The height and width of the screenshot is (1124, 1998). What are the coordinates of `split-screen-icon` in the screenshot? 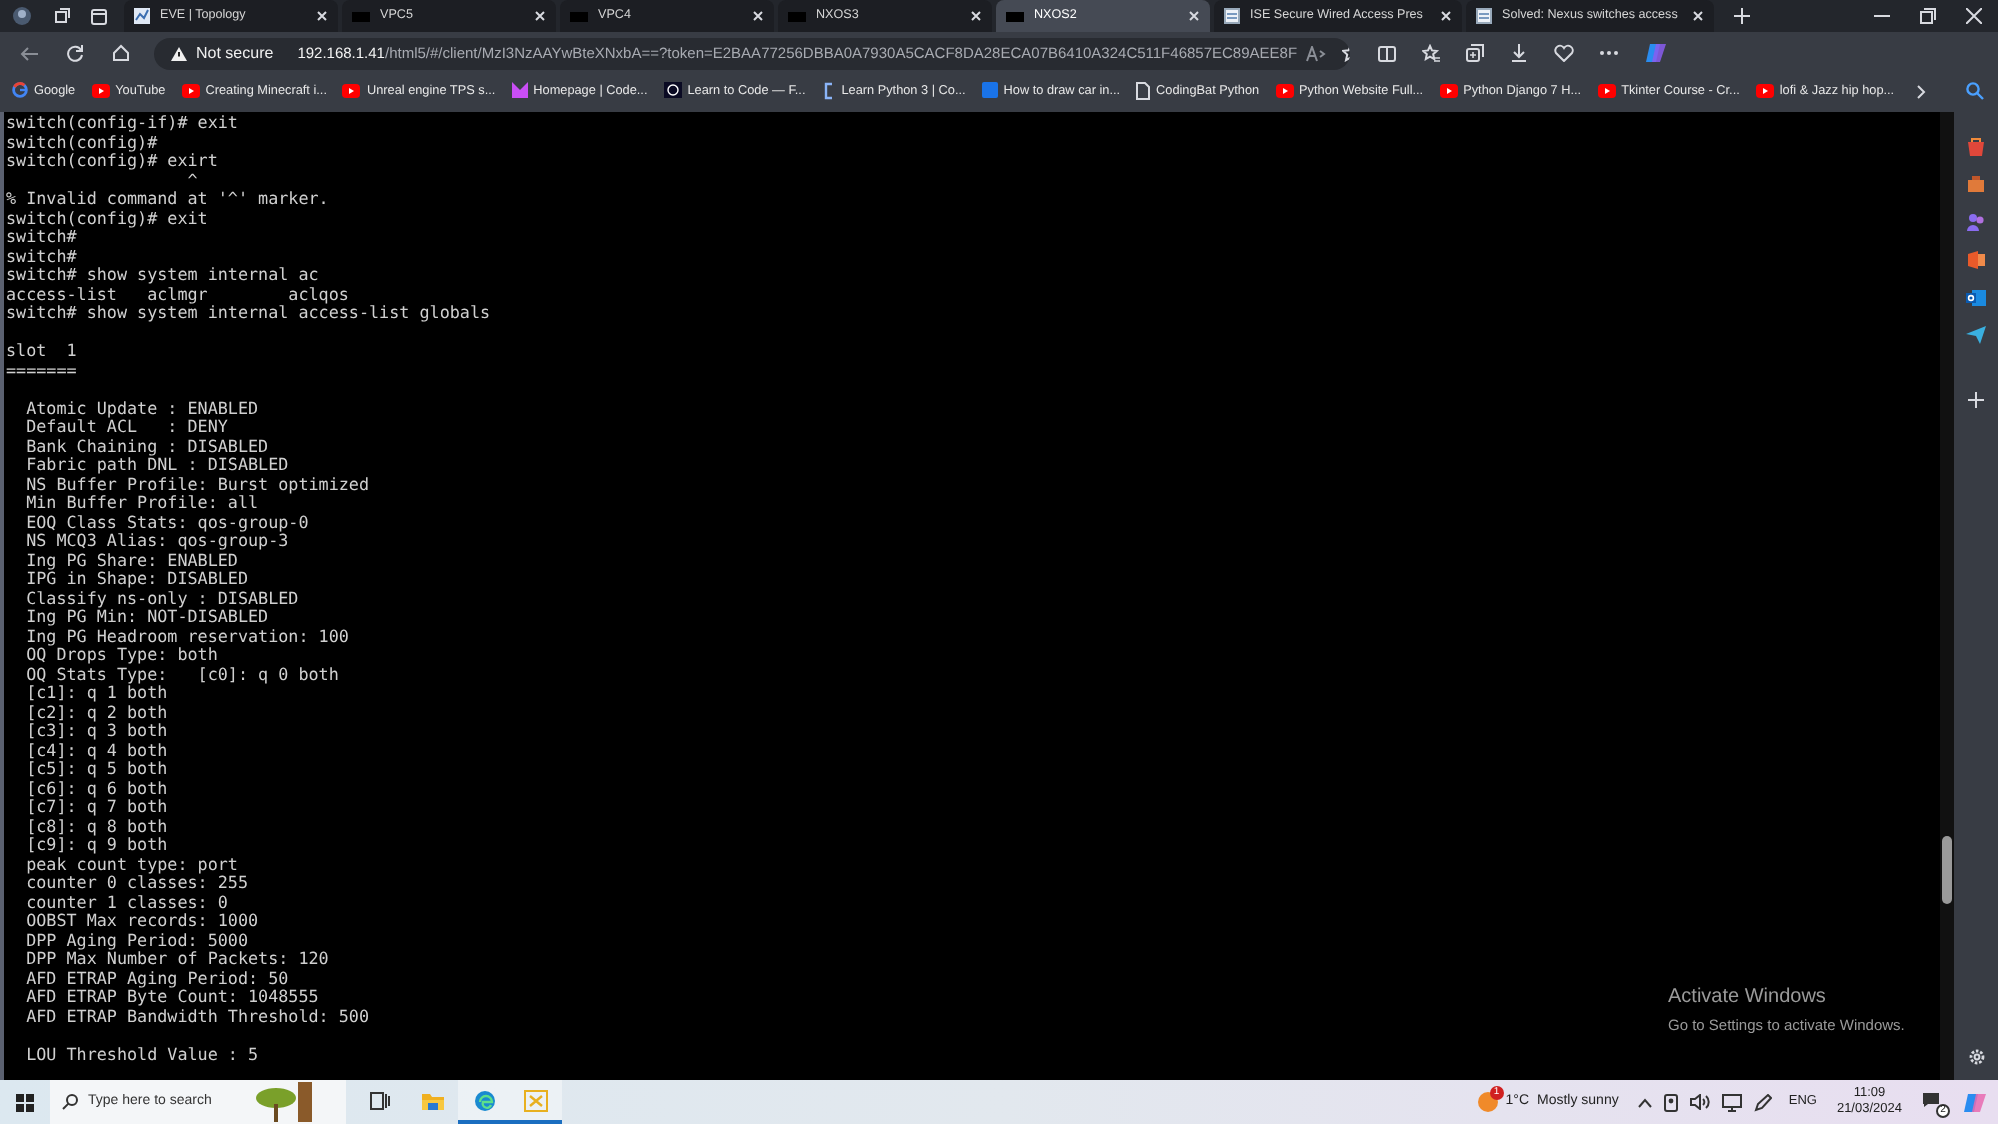 It's located at (1387, 53).